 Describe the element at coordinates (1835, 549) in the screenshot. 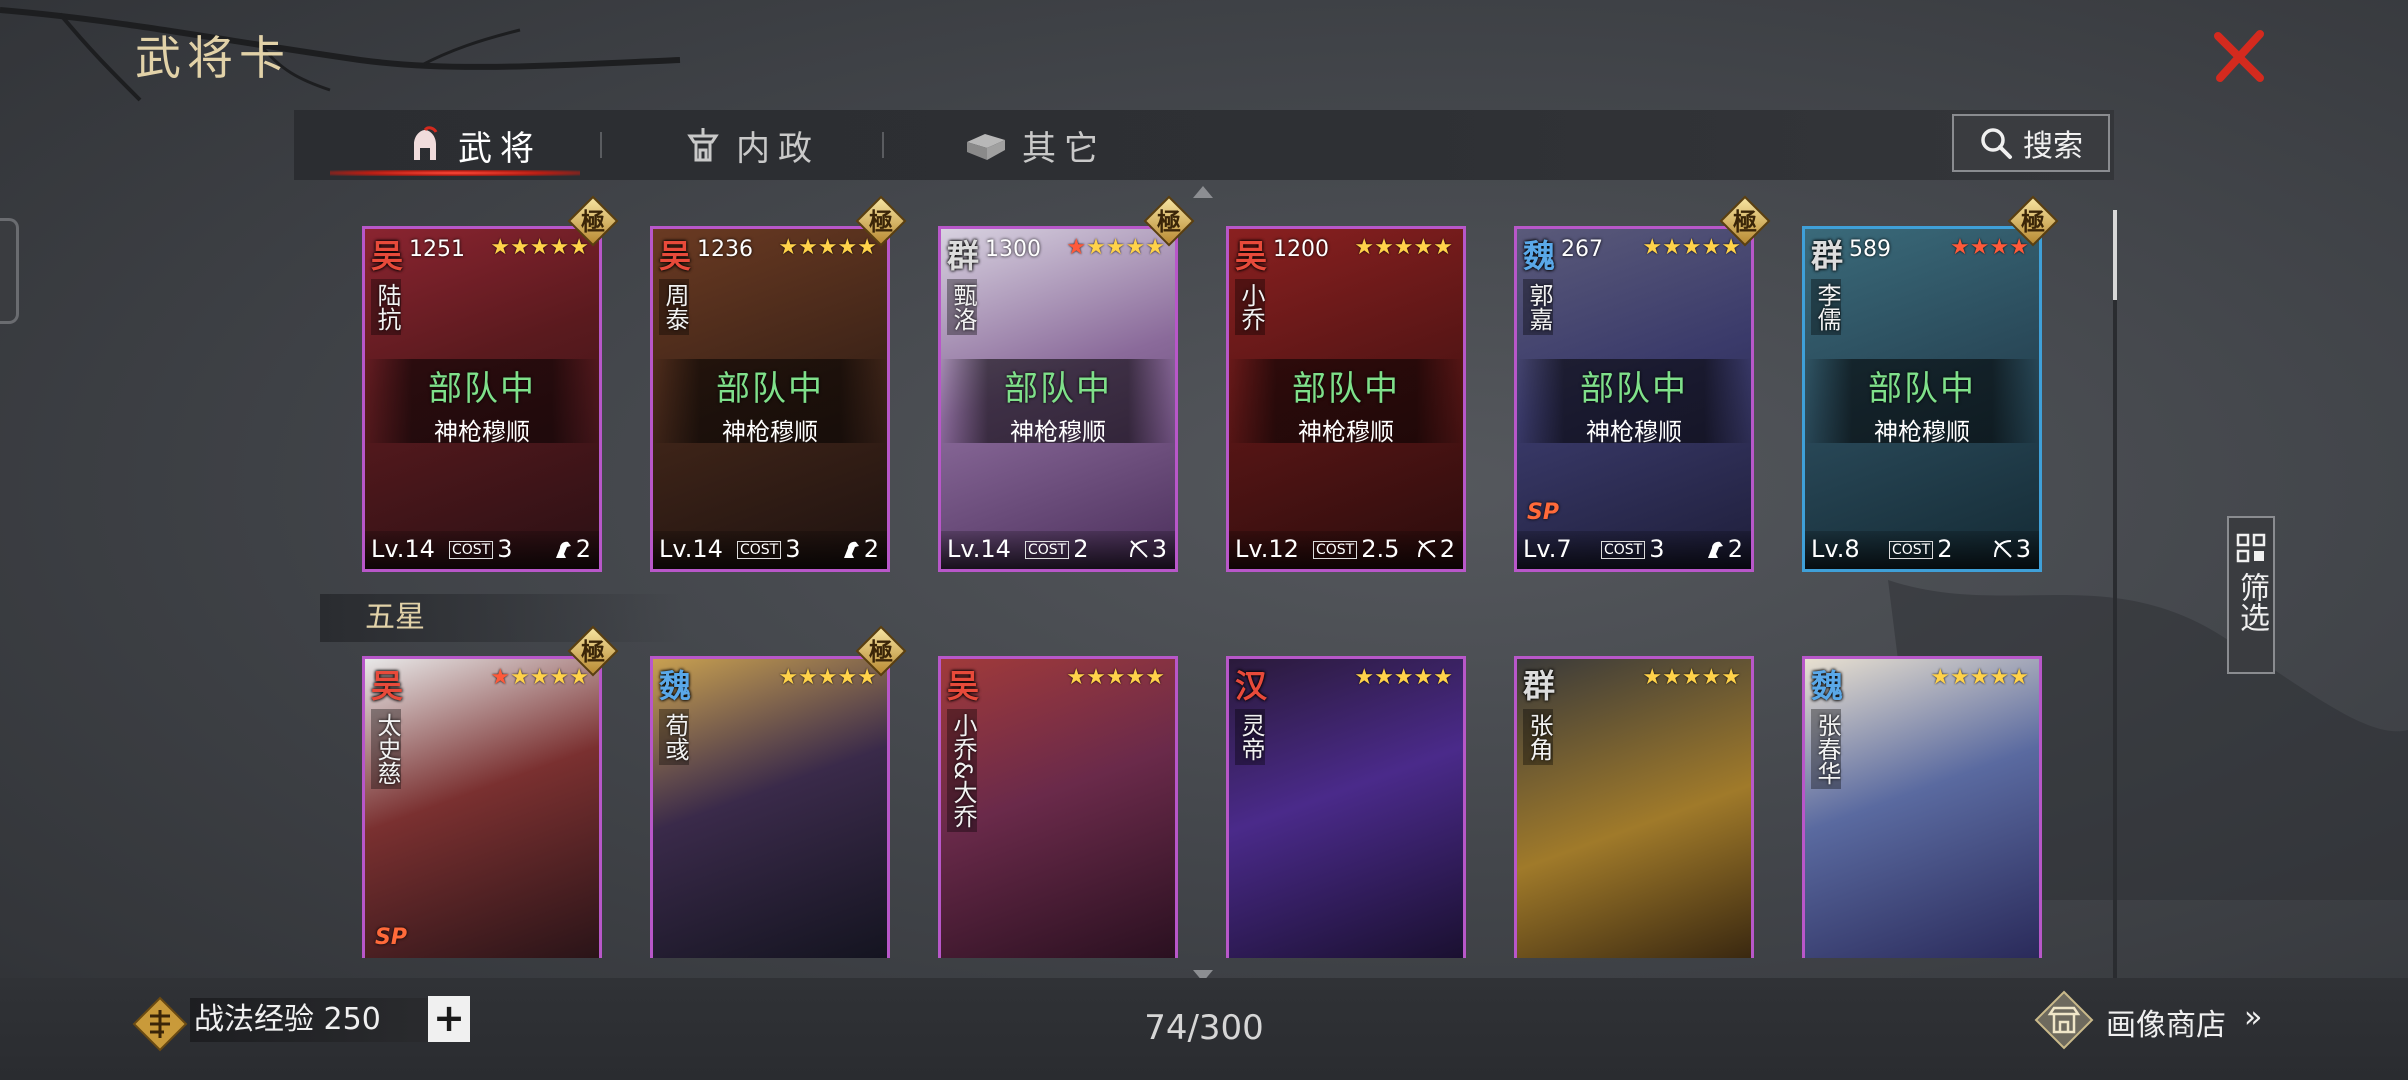

I see `level-value: Lv.8` at that location.